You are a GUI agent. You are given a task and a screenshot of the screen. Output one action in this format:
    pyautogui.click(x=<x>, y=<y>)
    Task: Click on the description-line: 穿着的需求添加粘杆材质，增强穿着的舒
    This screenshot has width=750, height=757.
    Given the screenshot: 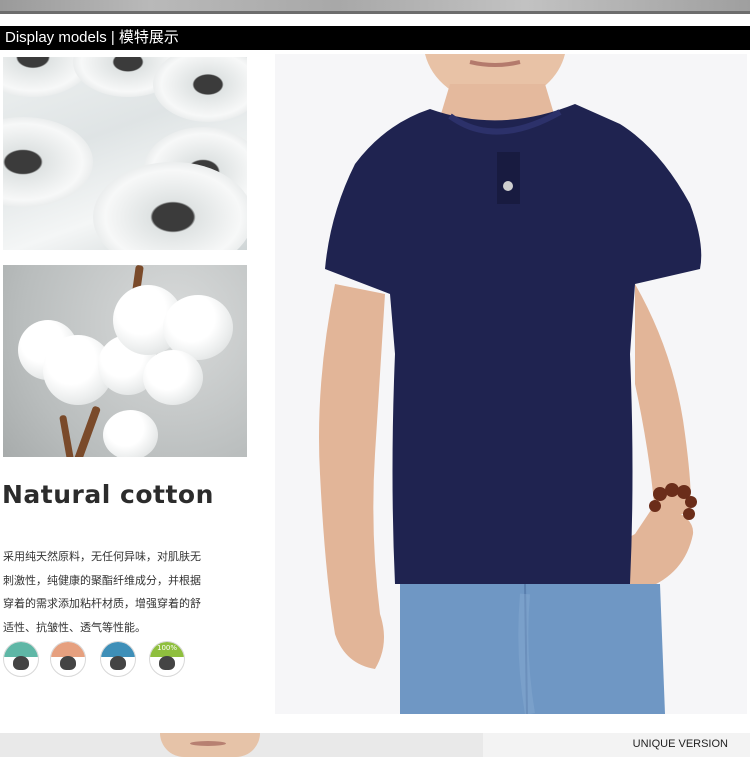 What is the action you would take?
    pyautogui.click(x=102, y=603)
    